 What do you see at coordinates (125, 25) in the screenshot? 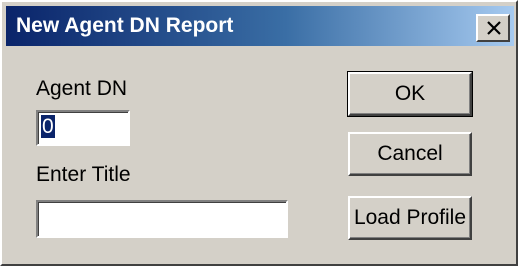
I see `window-title: New Agent DN Report` at bounding box center [125, 25].